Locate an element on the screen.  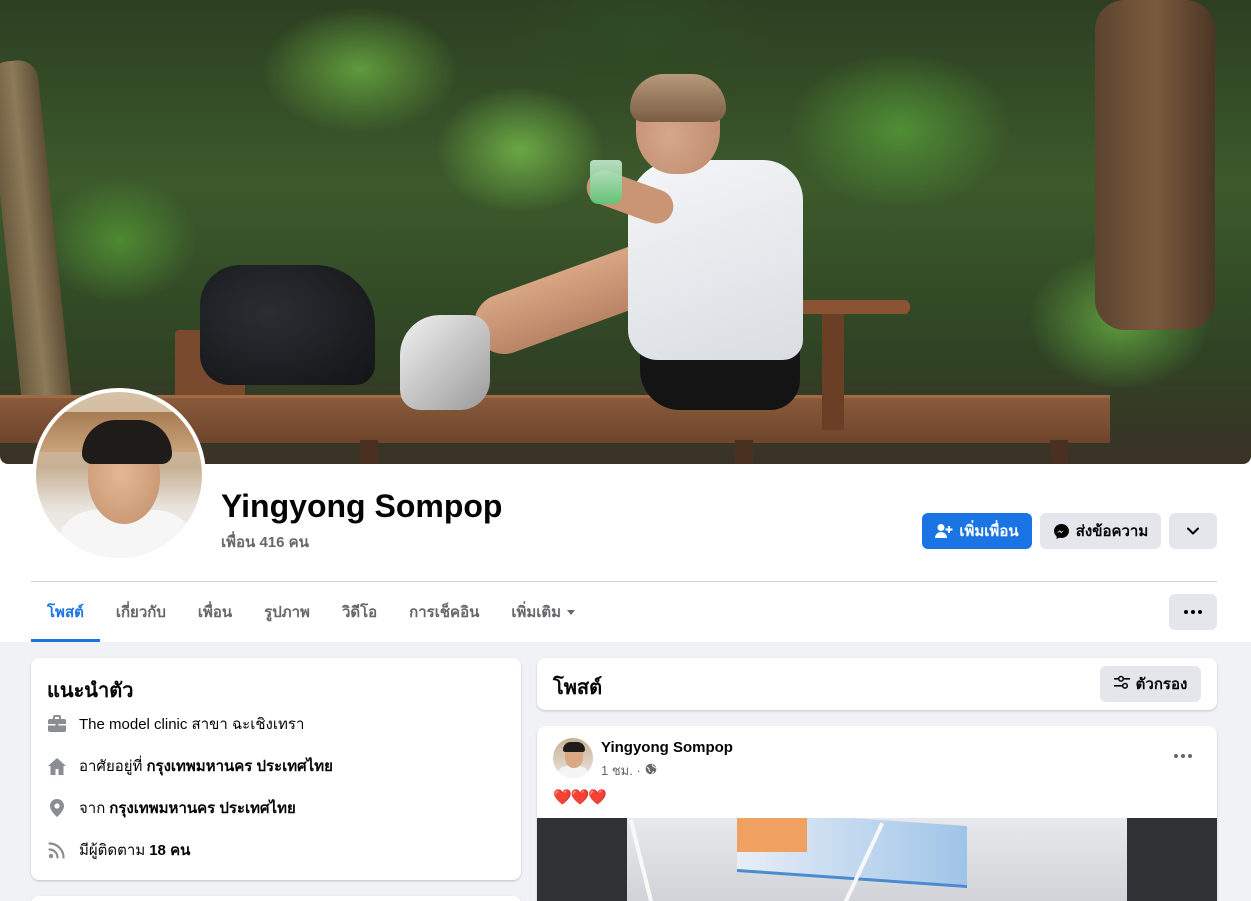
tab-about: เกี่ยวกับ is located at coordinates (141, 612).